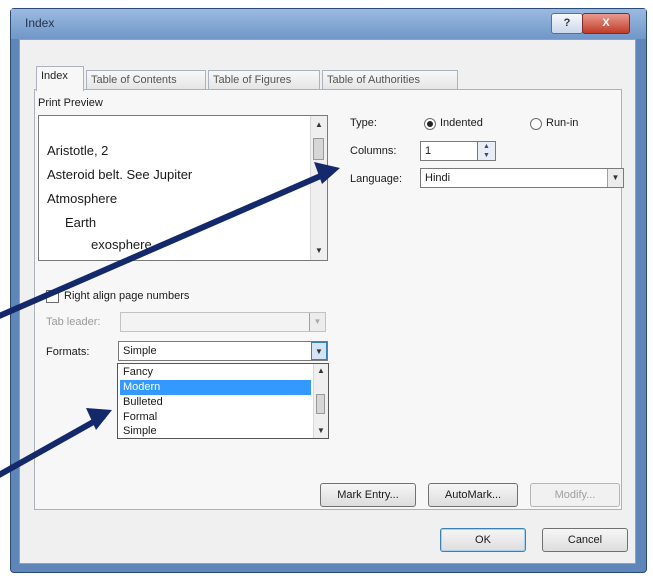 Image resolution: width=653 pixels, height=580 pixels. I want to click on tab-index: Index, so click(60, 78).